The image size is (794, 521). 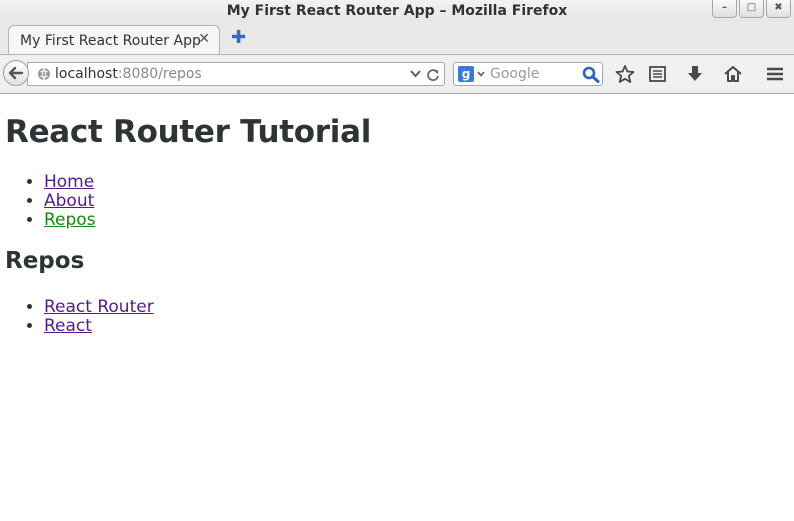 I want to click on bookmark-star-icon, so click(x=625, y=74).